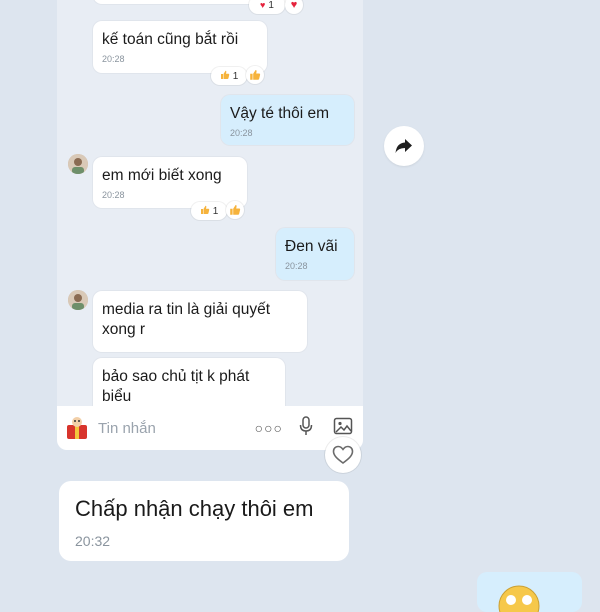 This screenshot has width=600, height=612. I want to click on microphone-icon, so click(306, 428).